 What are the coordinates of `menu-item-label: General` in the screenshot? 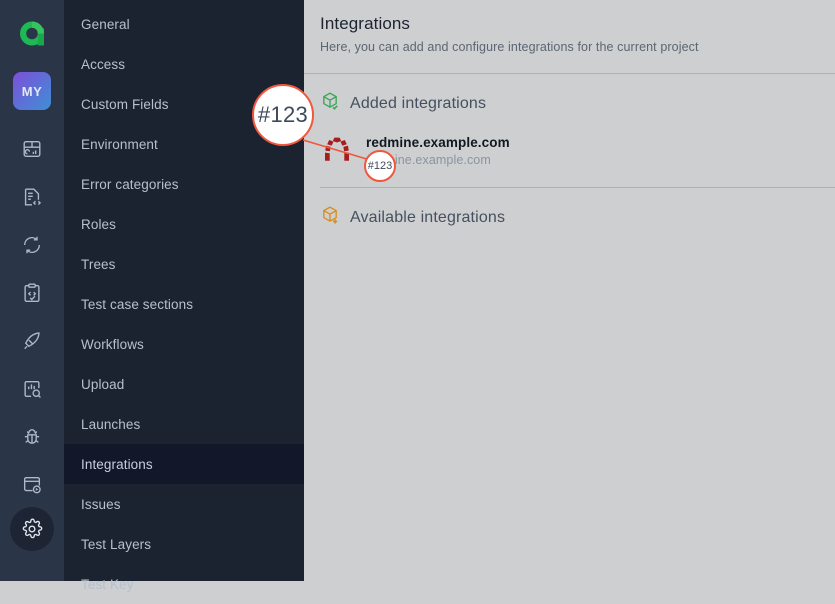 It's located at (105, 24).